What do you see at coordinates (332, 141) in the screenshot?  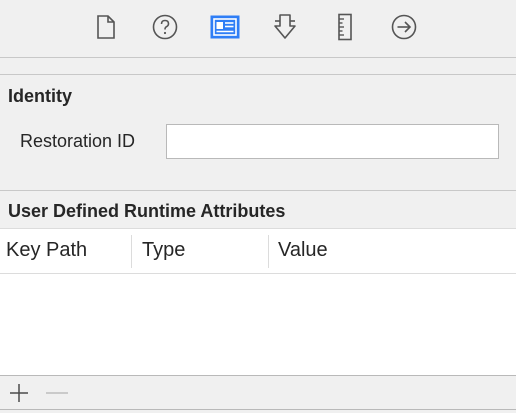 I see `restoration-id-field` at bounding box center [332, 141].